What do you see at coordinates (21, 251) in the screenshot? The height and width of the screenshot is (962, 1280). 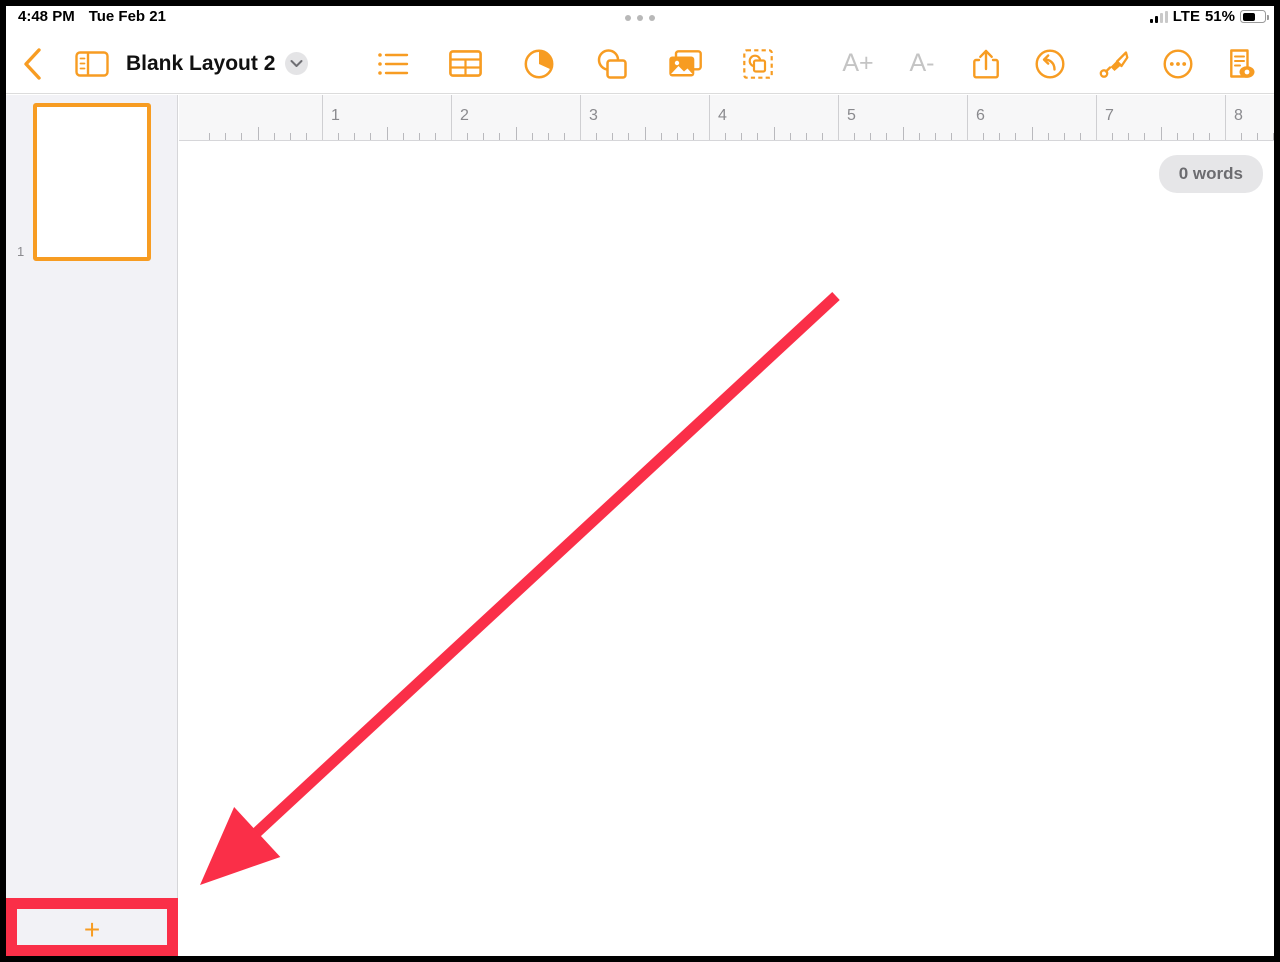 I see `page-thumbnail-number: 1` at bounding box center [21, 251].